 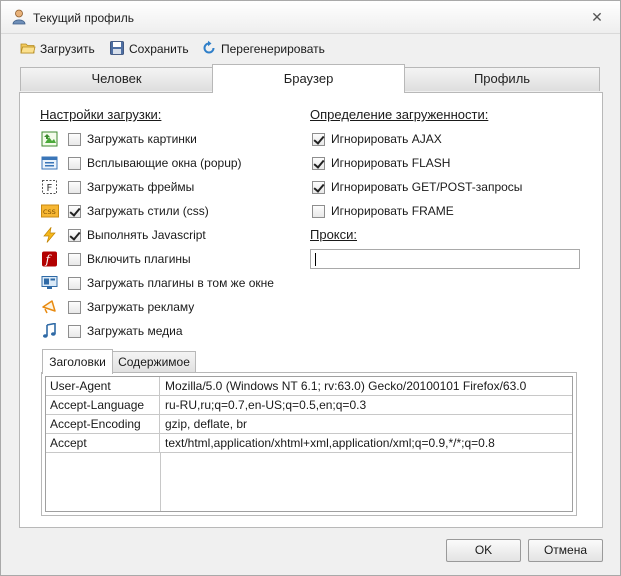 I want to click on header-value-cell: ru-RU,ru;q=0.7,en-US;q=0.5,en;q=0.3, so click(x=265, y=405).